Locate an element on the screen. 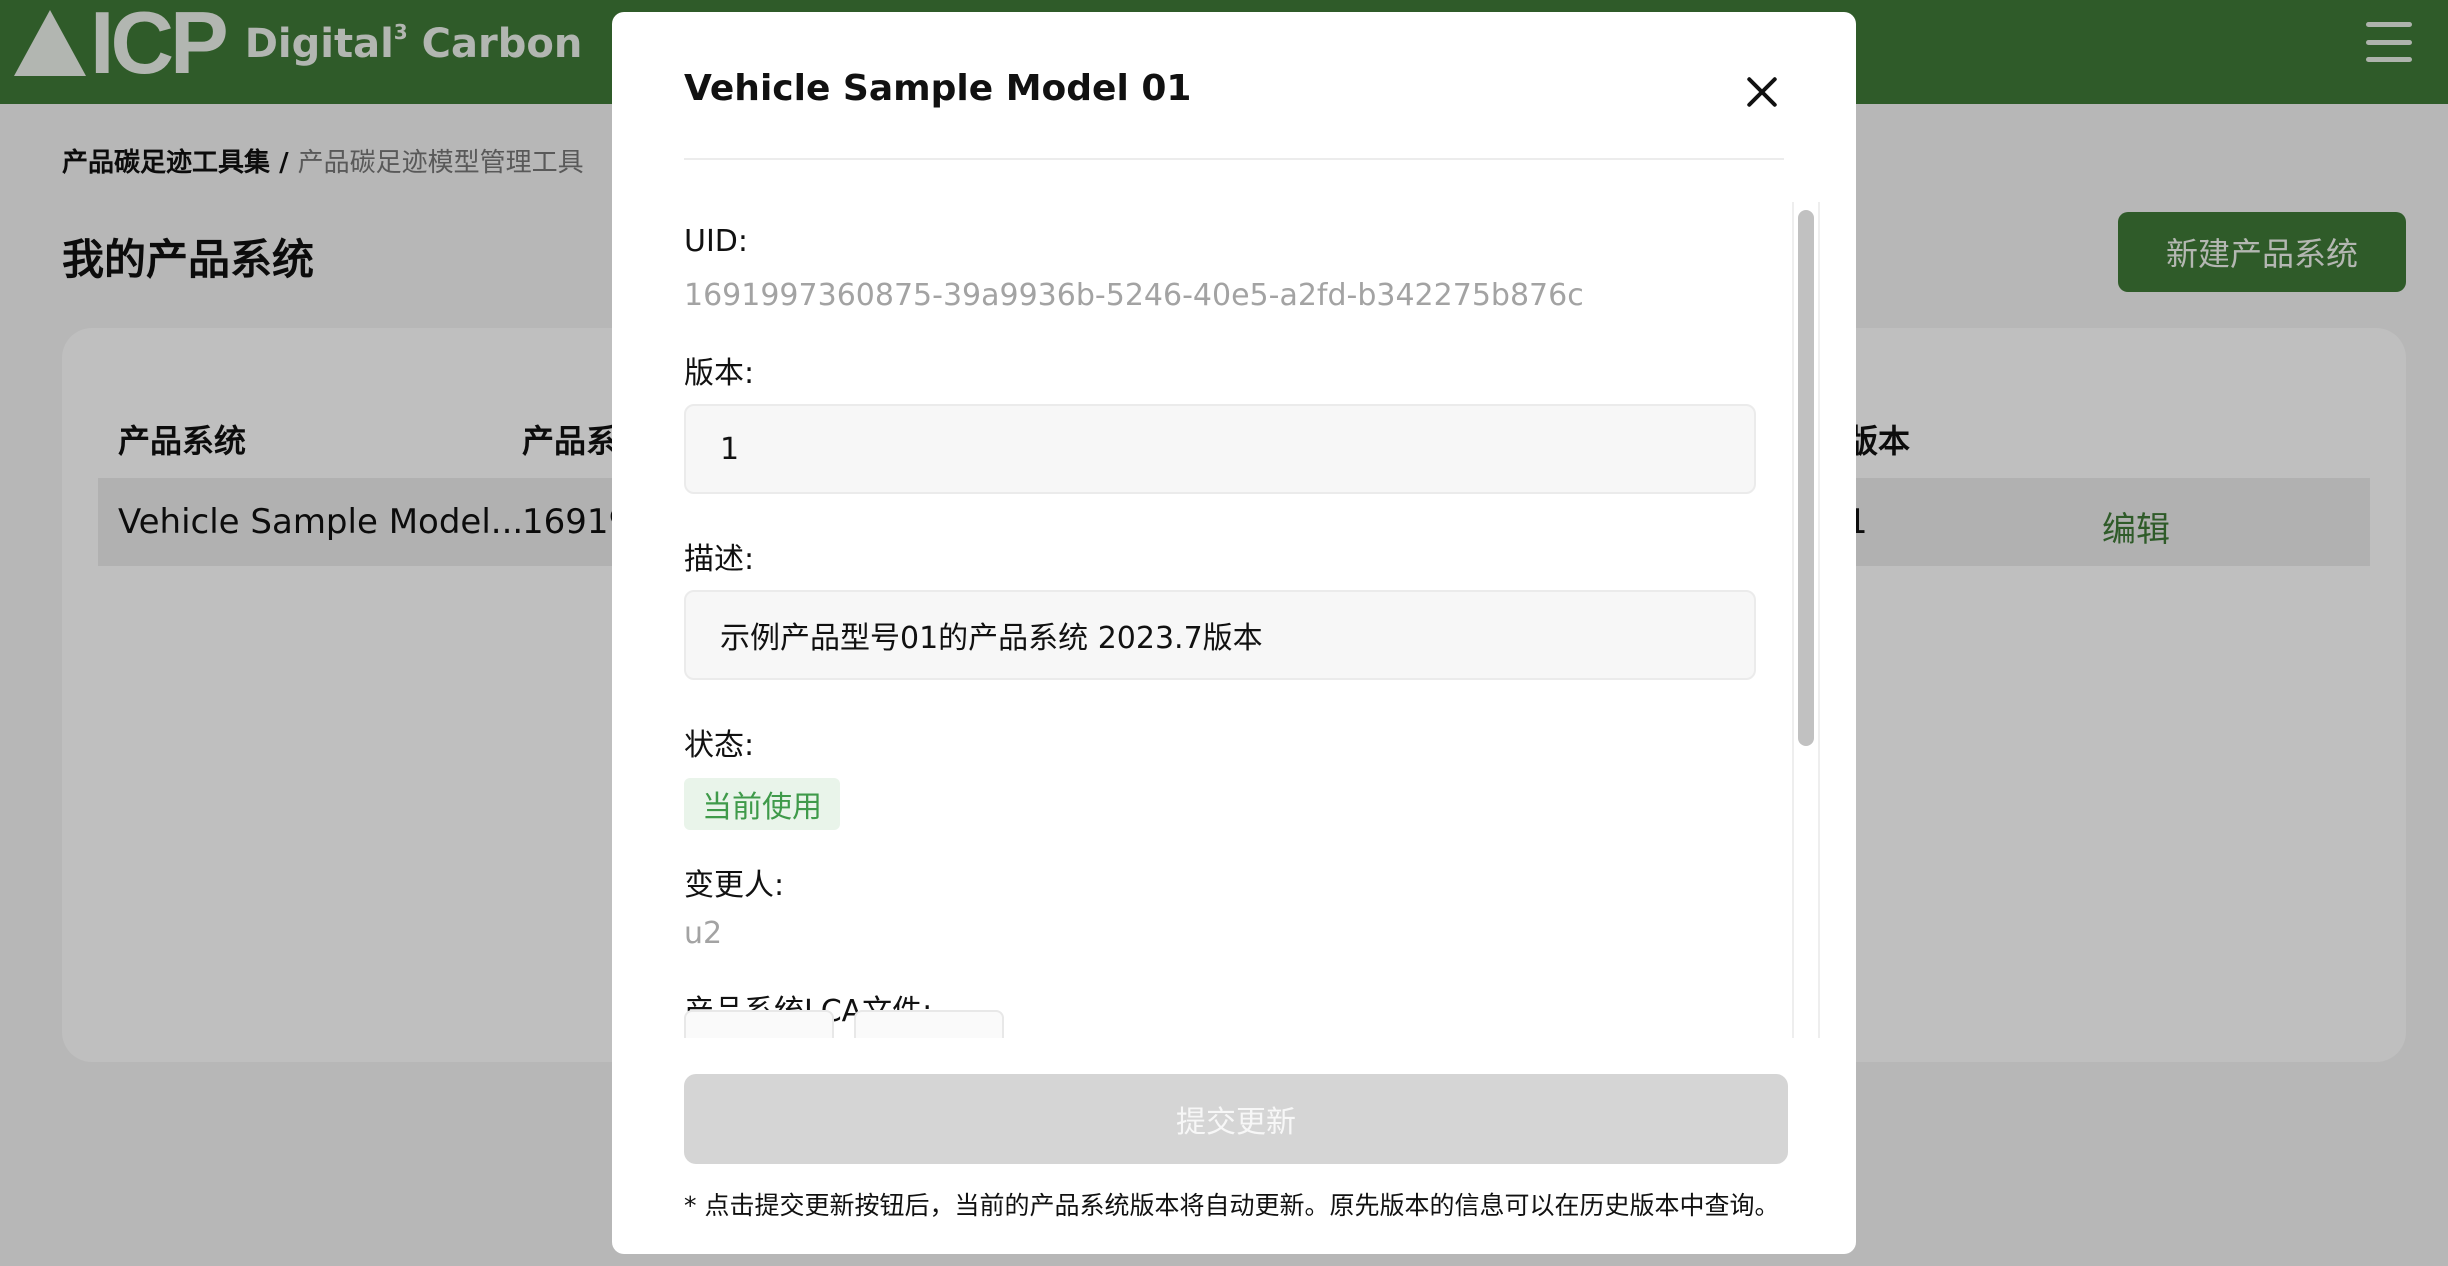 Image resolution: width=2448 pixels, height=1266 pixels. close-icon is located at coordinates (1762, 92).